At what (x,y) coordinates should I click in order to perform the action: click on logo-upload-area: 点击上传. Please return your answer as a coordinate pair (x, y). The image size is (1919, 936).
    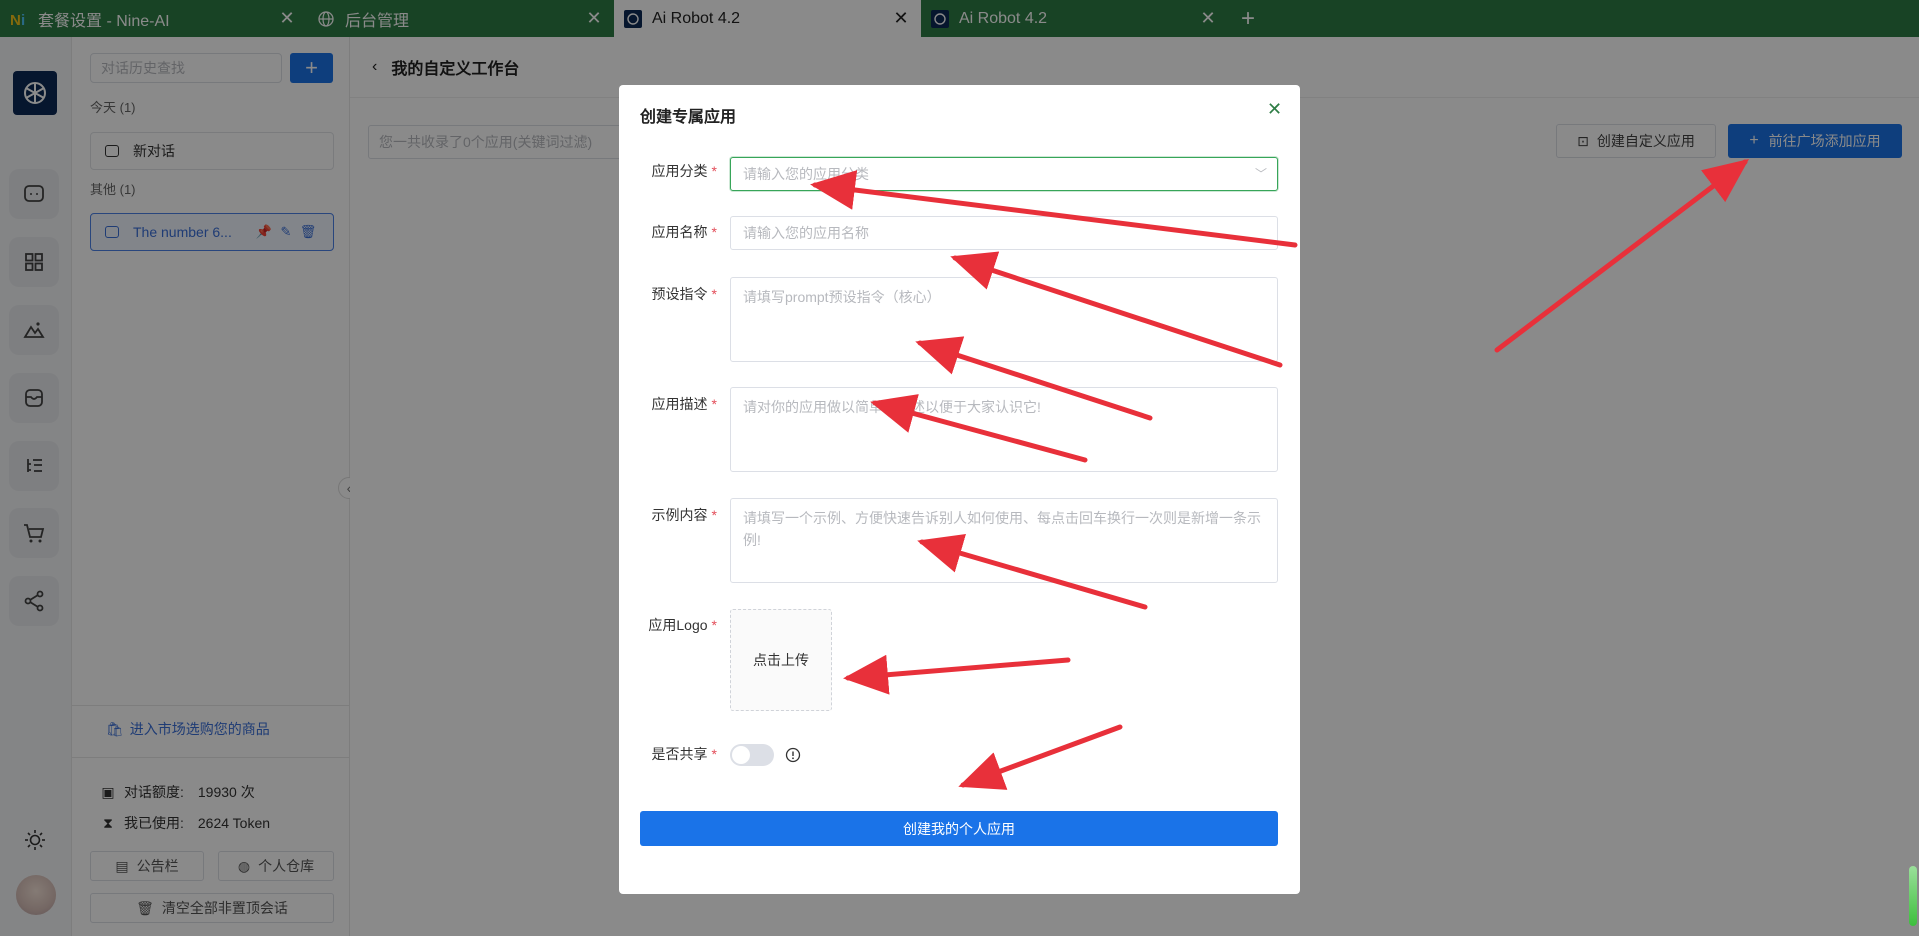
    Looking at the image, I should click on (781, 660).